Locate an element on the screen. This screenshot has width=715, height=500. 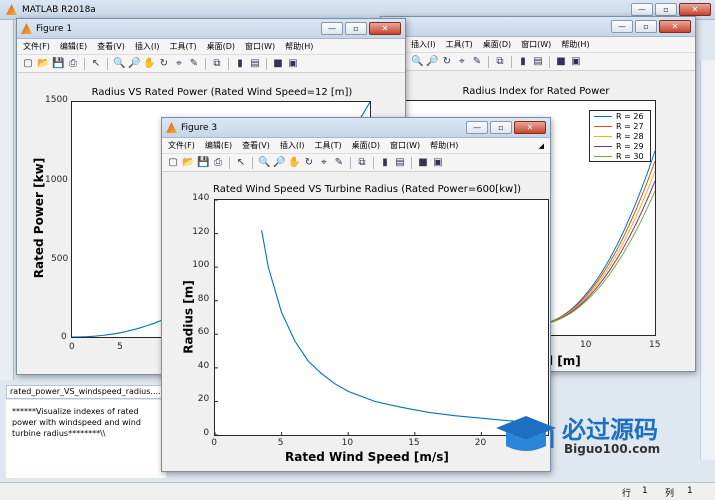
legend-label: R = 26 is located at coordinates (630, 116).